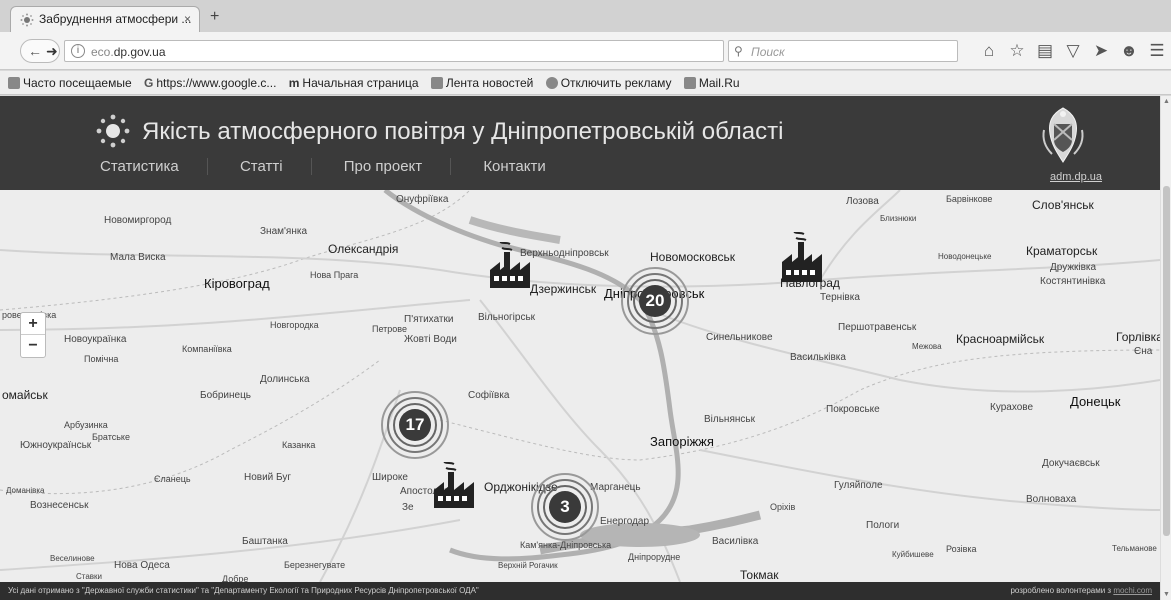  Describe the element at coordinates (768, 52) in the screenshot. I see `search-placeholder: Поиск` at that location.